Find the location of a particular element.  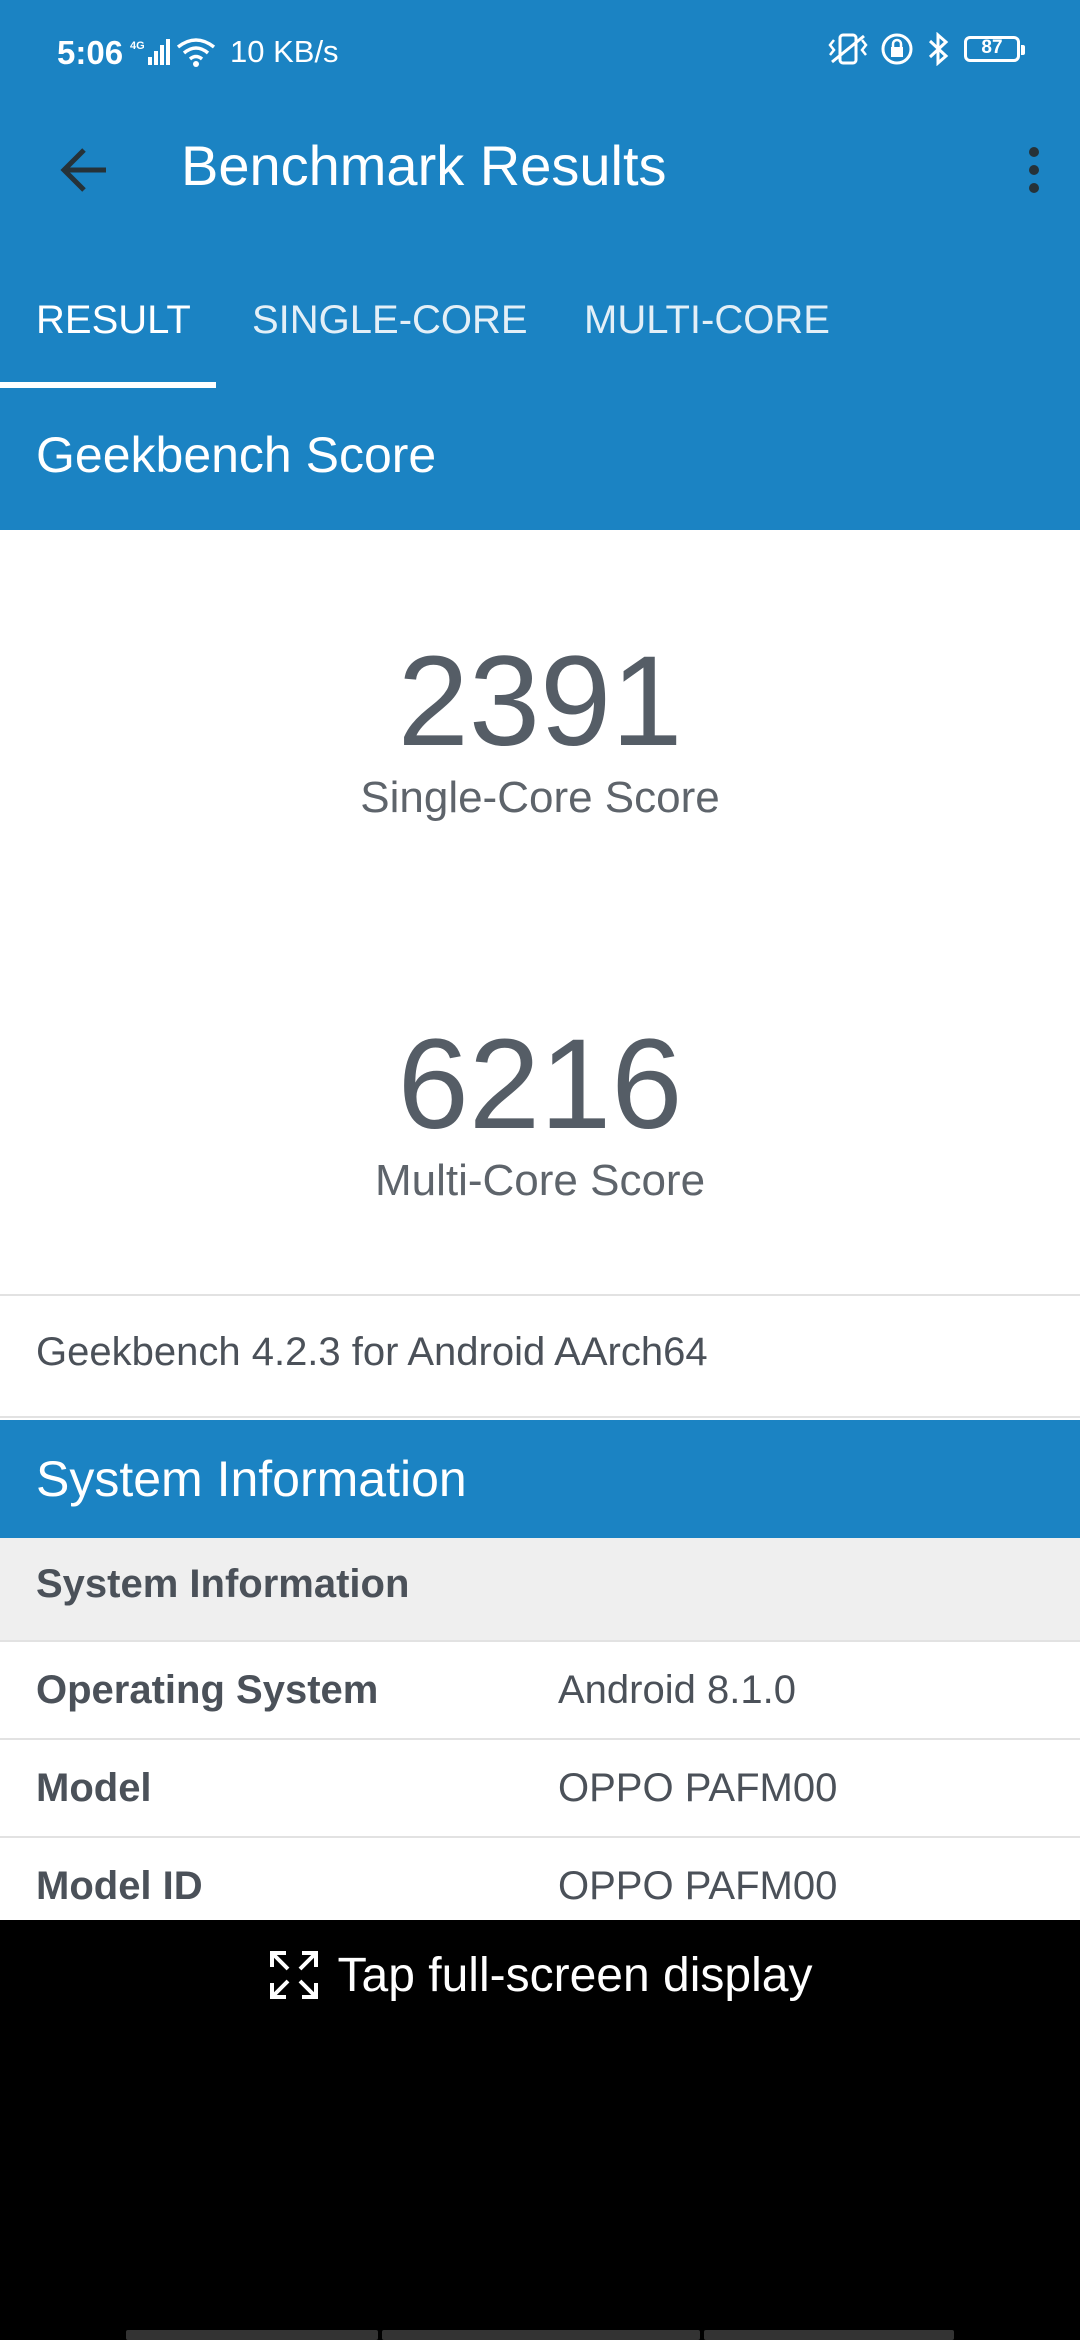

single-core-score: 2391 is located at coordinates (540, 701).